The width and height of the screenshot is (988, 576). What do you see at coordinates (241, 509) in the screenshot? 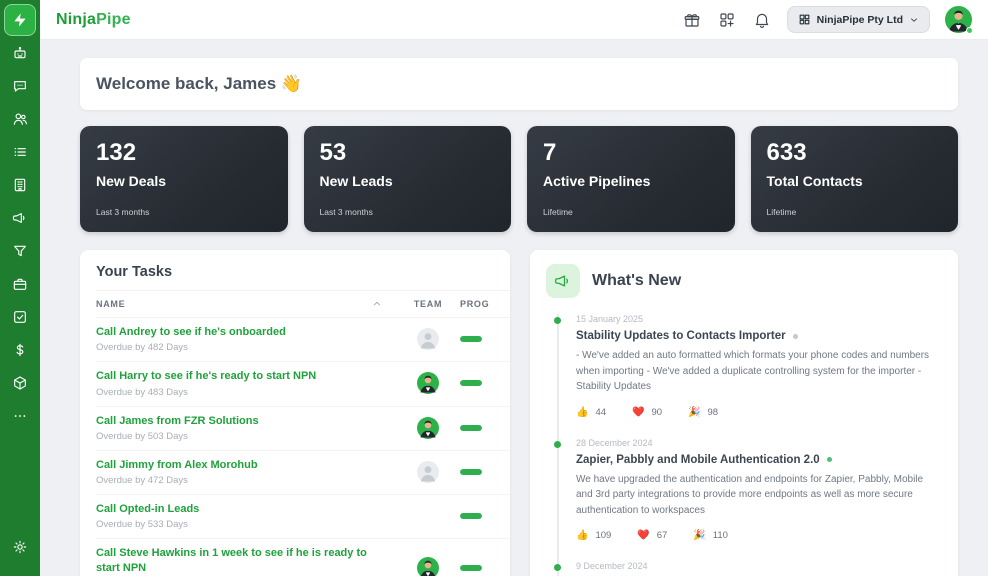
I see `task-title: Call Opted-in Leads` at bounding box center [241, 509].